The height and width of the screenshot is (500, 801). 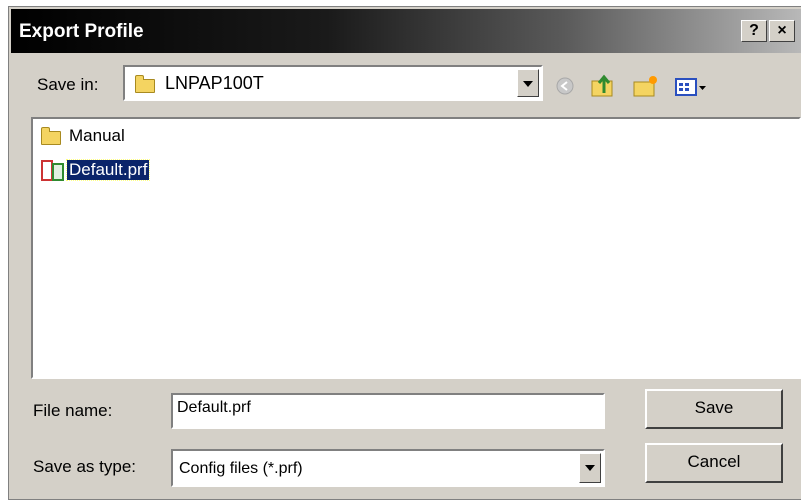 I want to click on profile-file-icon, so click(x=52, y=170).